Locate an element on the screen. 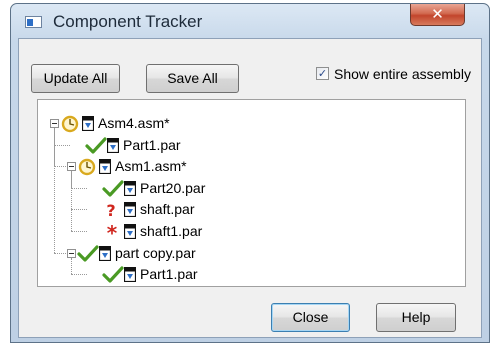 Image resolution: width=495 pixels, height=347 pixels. update-all-button: Update All is located at coordinates (75, 78).